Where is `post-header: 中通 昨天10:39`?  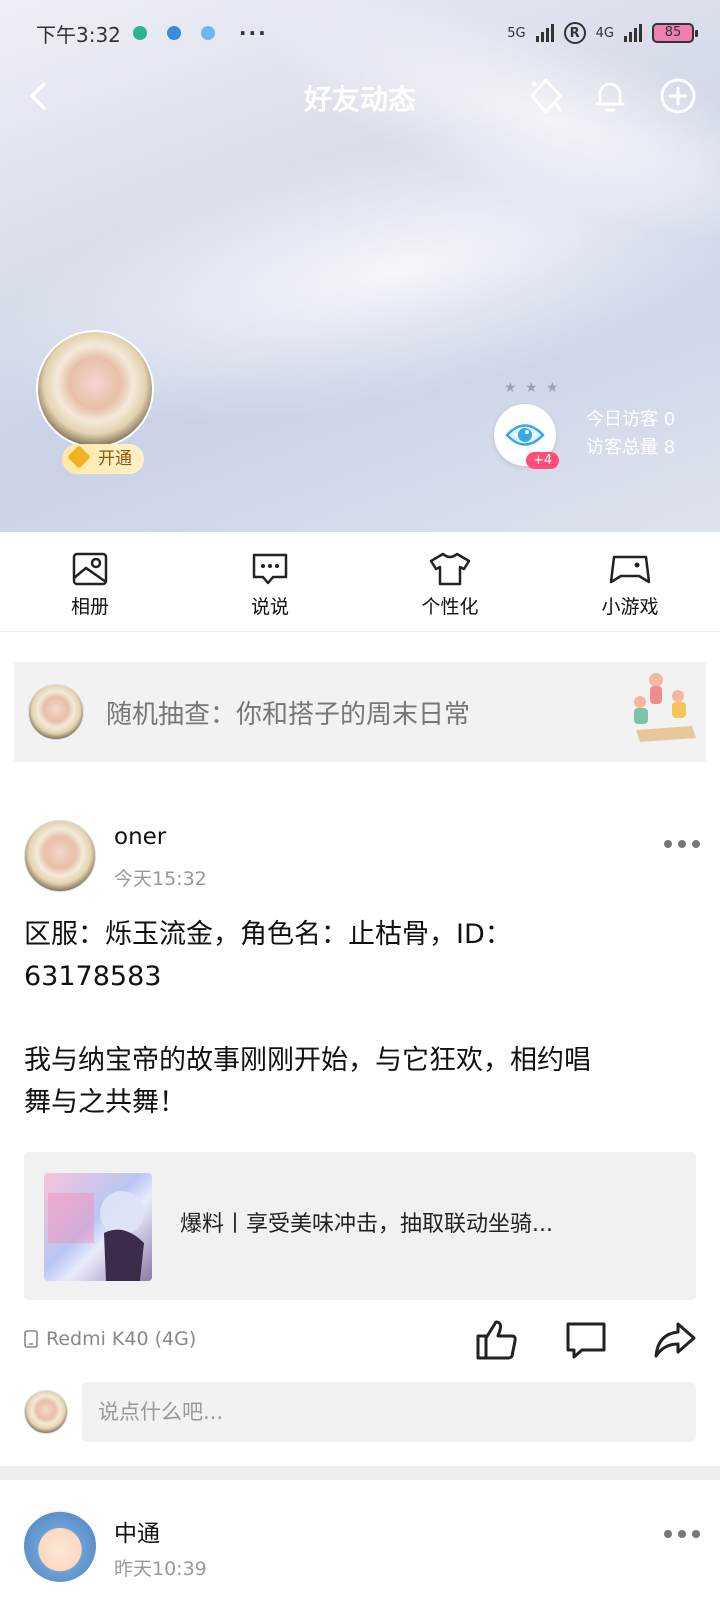
post-header: 中通 昨天10:39 is located at coordinates (364, 1546).